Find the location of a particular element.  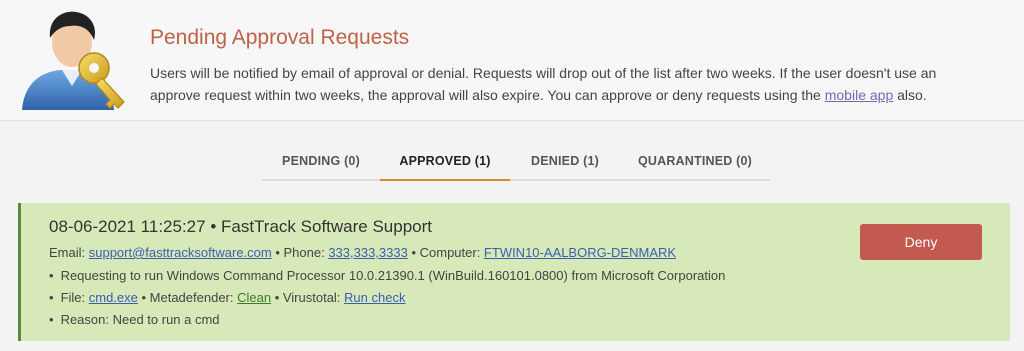

phone-link: 333,333,3333 is located at coordinates (368, 252).